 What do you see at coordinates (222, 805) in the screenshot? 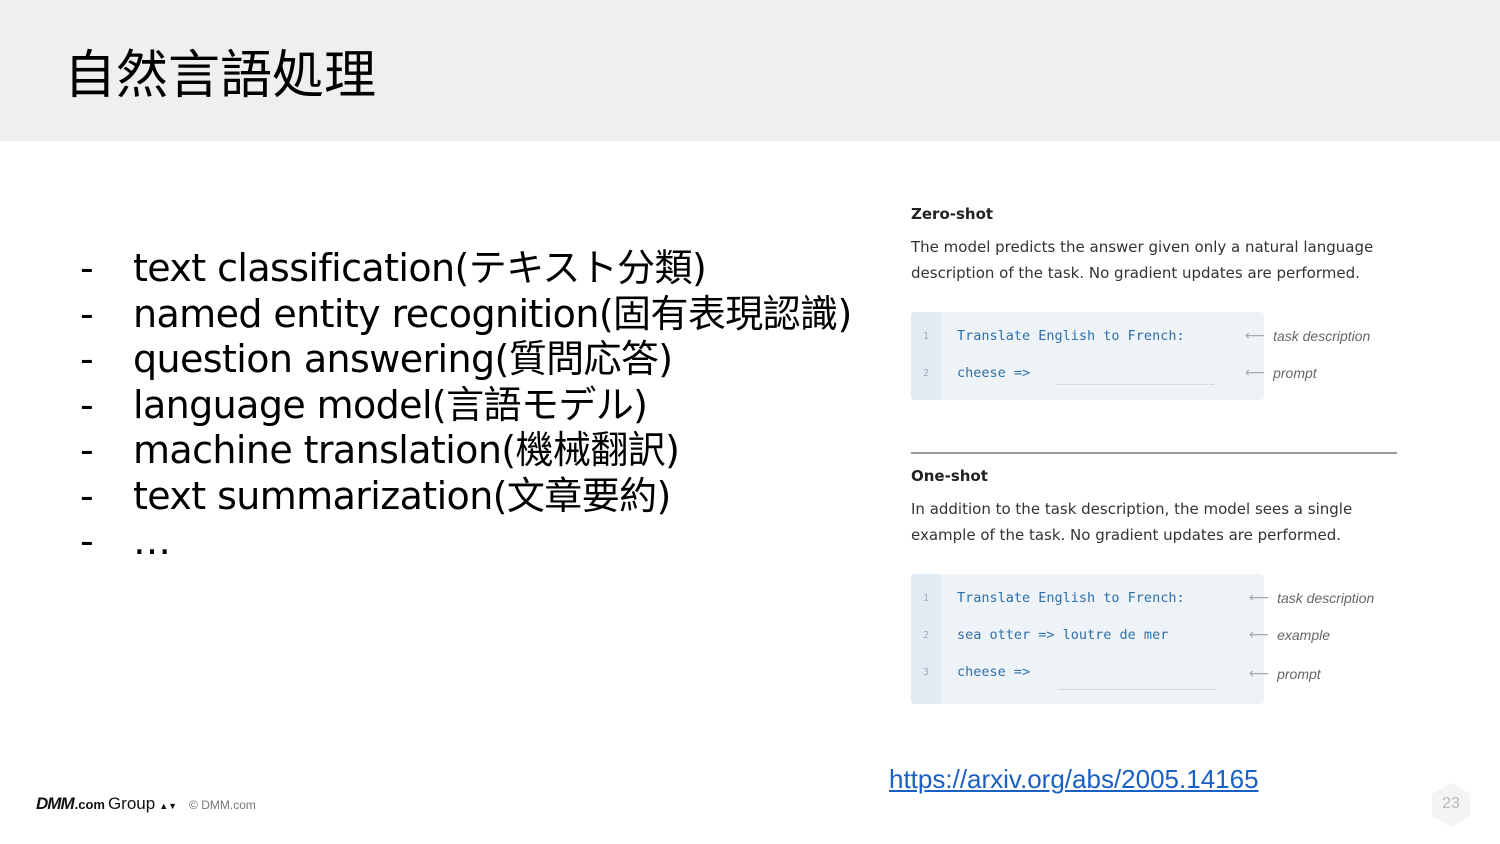
I see `copyright-text: © DMM.com` at bounding box center [222, 805].